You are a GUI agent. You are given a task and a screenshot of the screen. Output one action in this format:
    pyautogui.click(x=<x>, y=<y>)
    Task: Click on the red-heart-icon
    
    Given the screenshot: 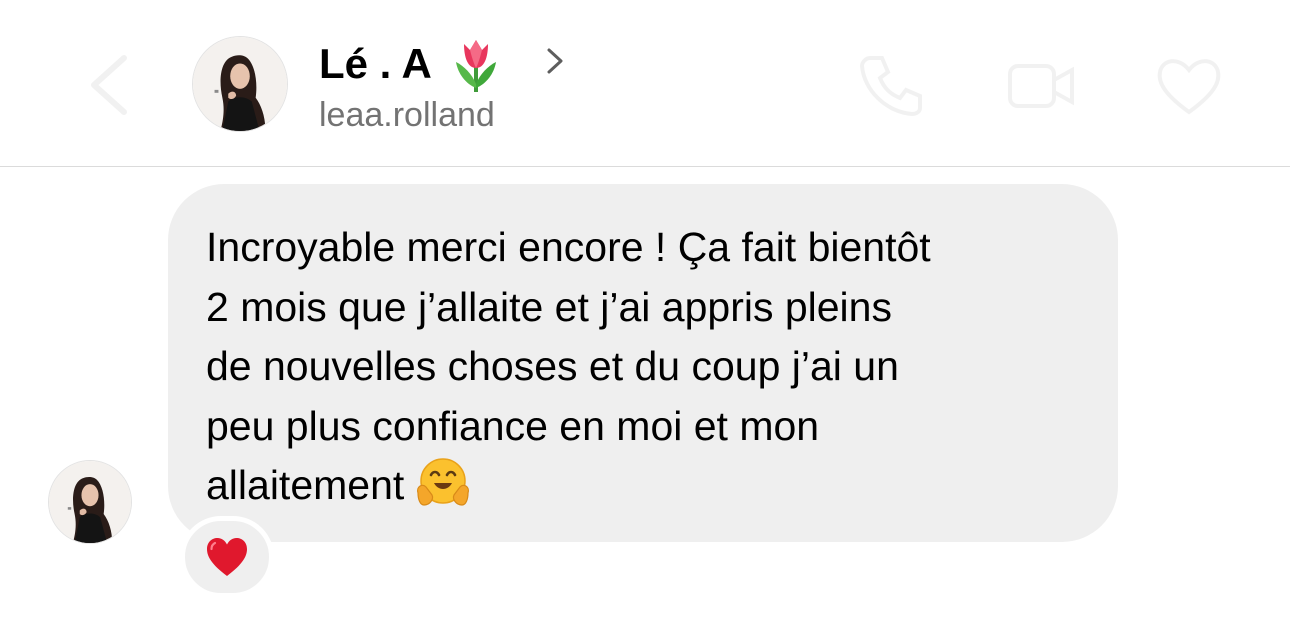 What is the action you would take?
    pyautogui.click(x=227, y=557)
    